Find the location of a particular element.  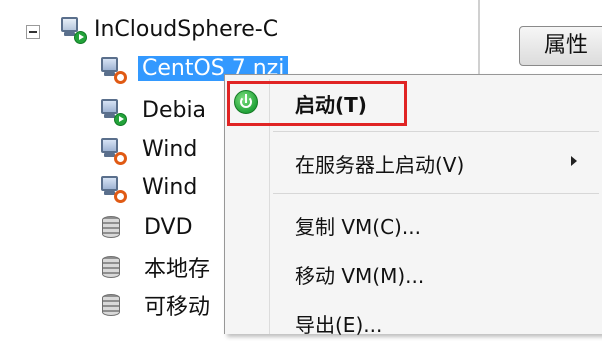

tree-root-label: InCloudSphere-C is located at coordinates (186, 29).